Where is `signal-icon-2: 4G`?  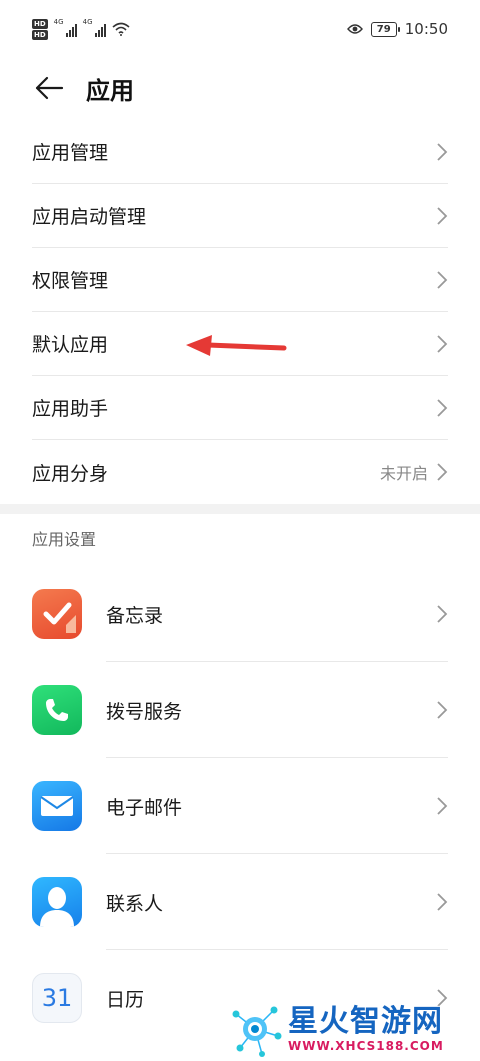 signal-icon-2: 4G is located at coordinates (94, 27).